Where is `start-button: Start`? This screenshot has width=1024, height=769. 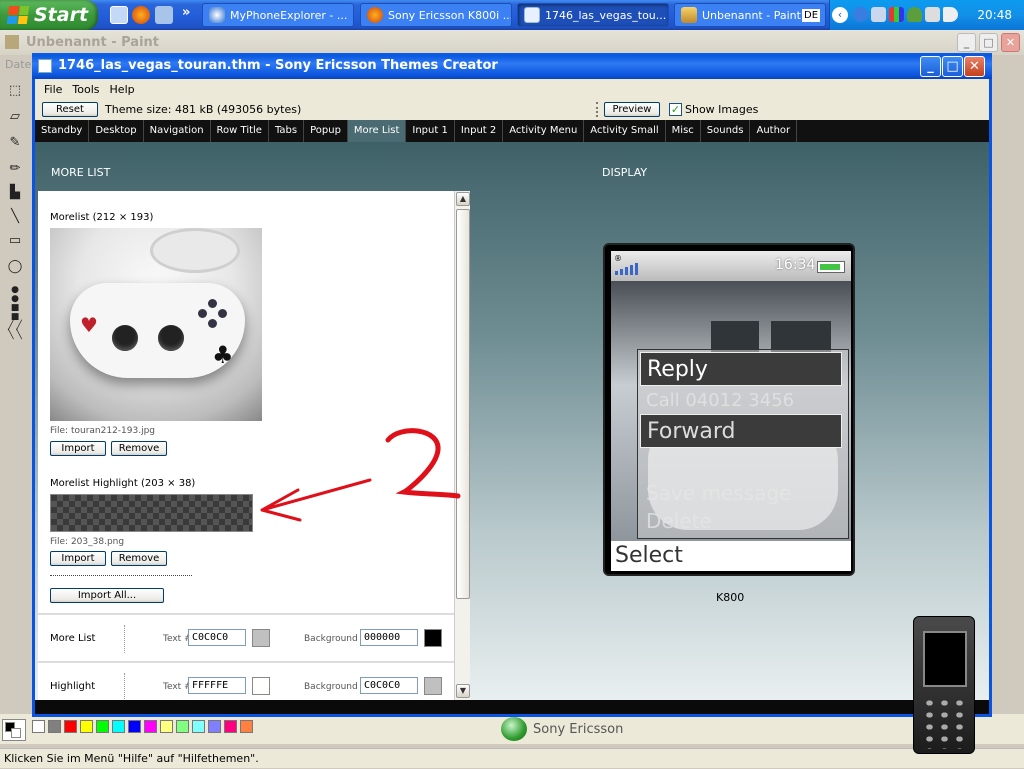 start-button: Start is located at coordinates (49, 15).